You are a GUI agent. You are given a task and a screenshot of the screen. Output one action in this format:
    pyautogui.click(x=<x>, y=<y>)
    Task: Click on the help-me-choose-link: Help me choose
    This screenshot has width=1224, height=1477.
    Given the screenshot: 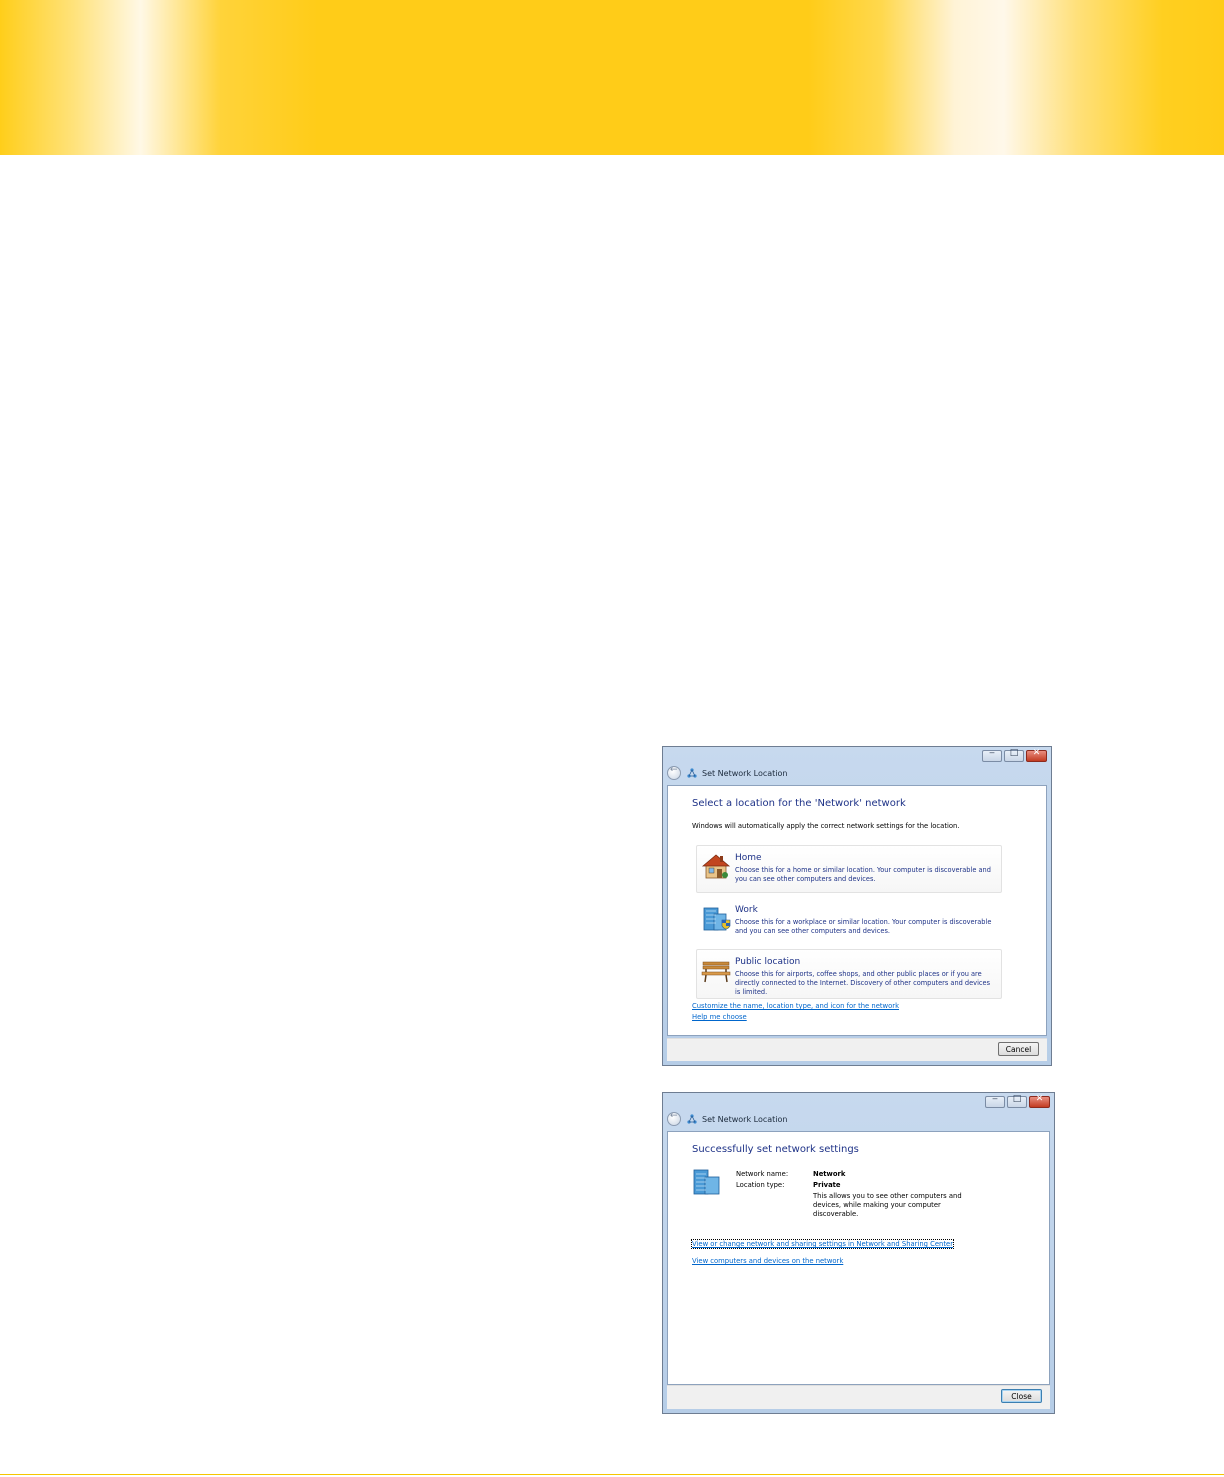 What is the action you would take?
    pyautogui.click(x=719, y=1017)
    